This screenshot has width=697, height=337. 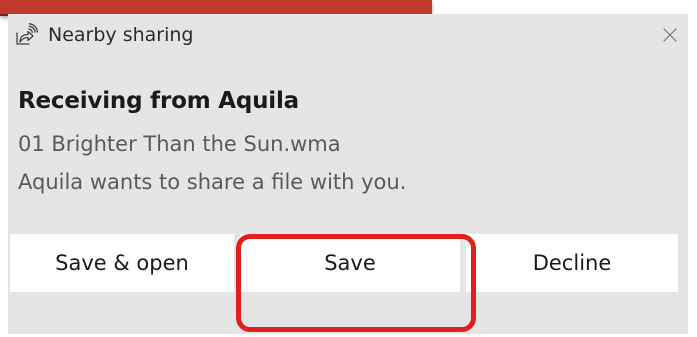 I want to click on file-name: 01 Brighter Than the Sun.wma, so click(x=179, y=144).